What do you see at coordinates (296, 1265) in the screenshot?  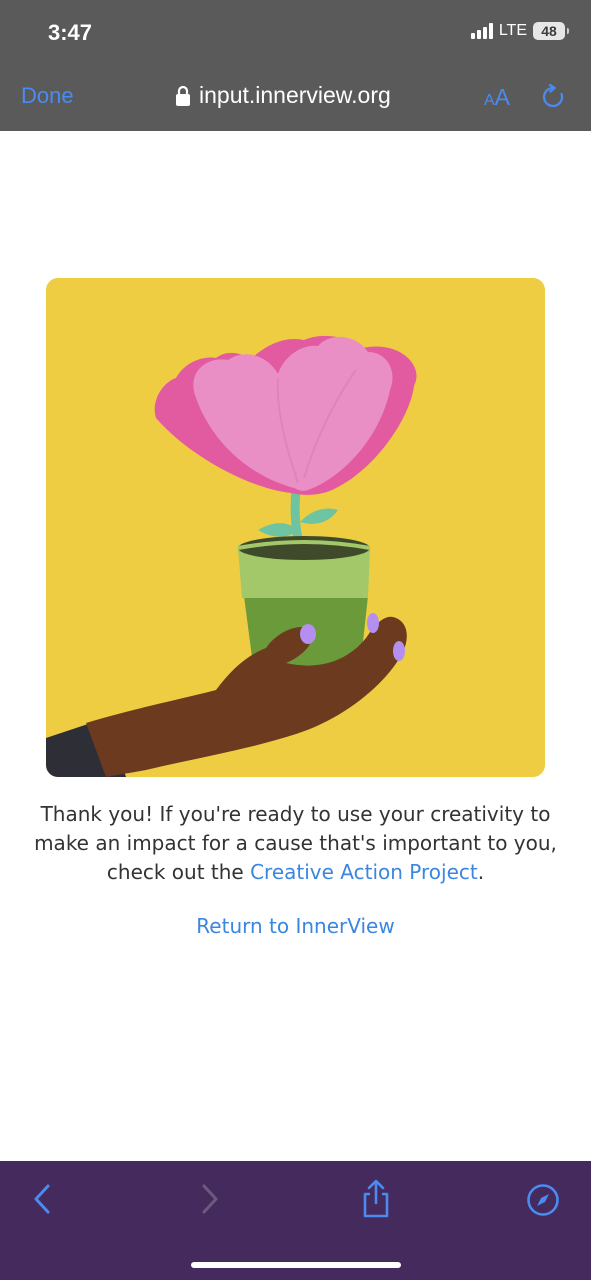 I see `home-indicator` at bounding box center [296, 1265].